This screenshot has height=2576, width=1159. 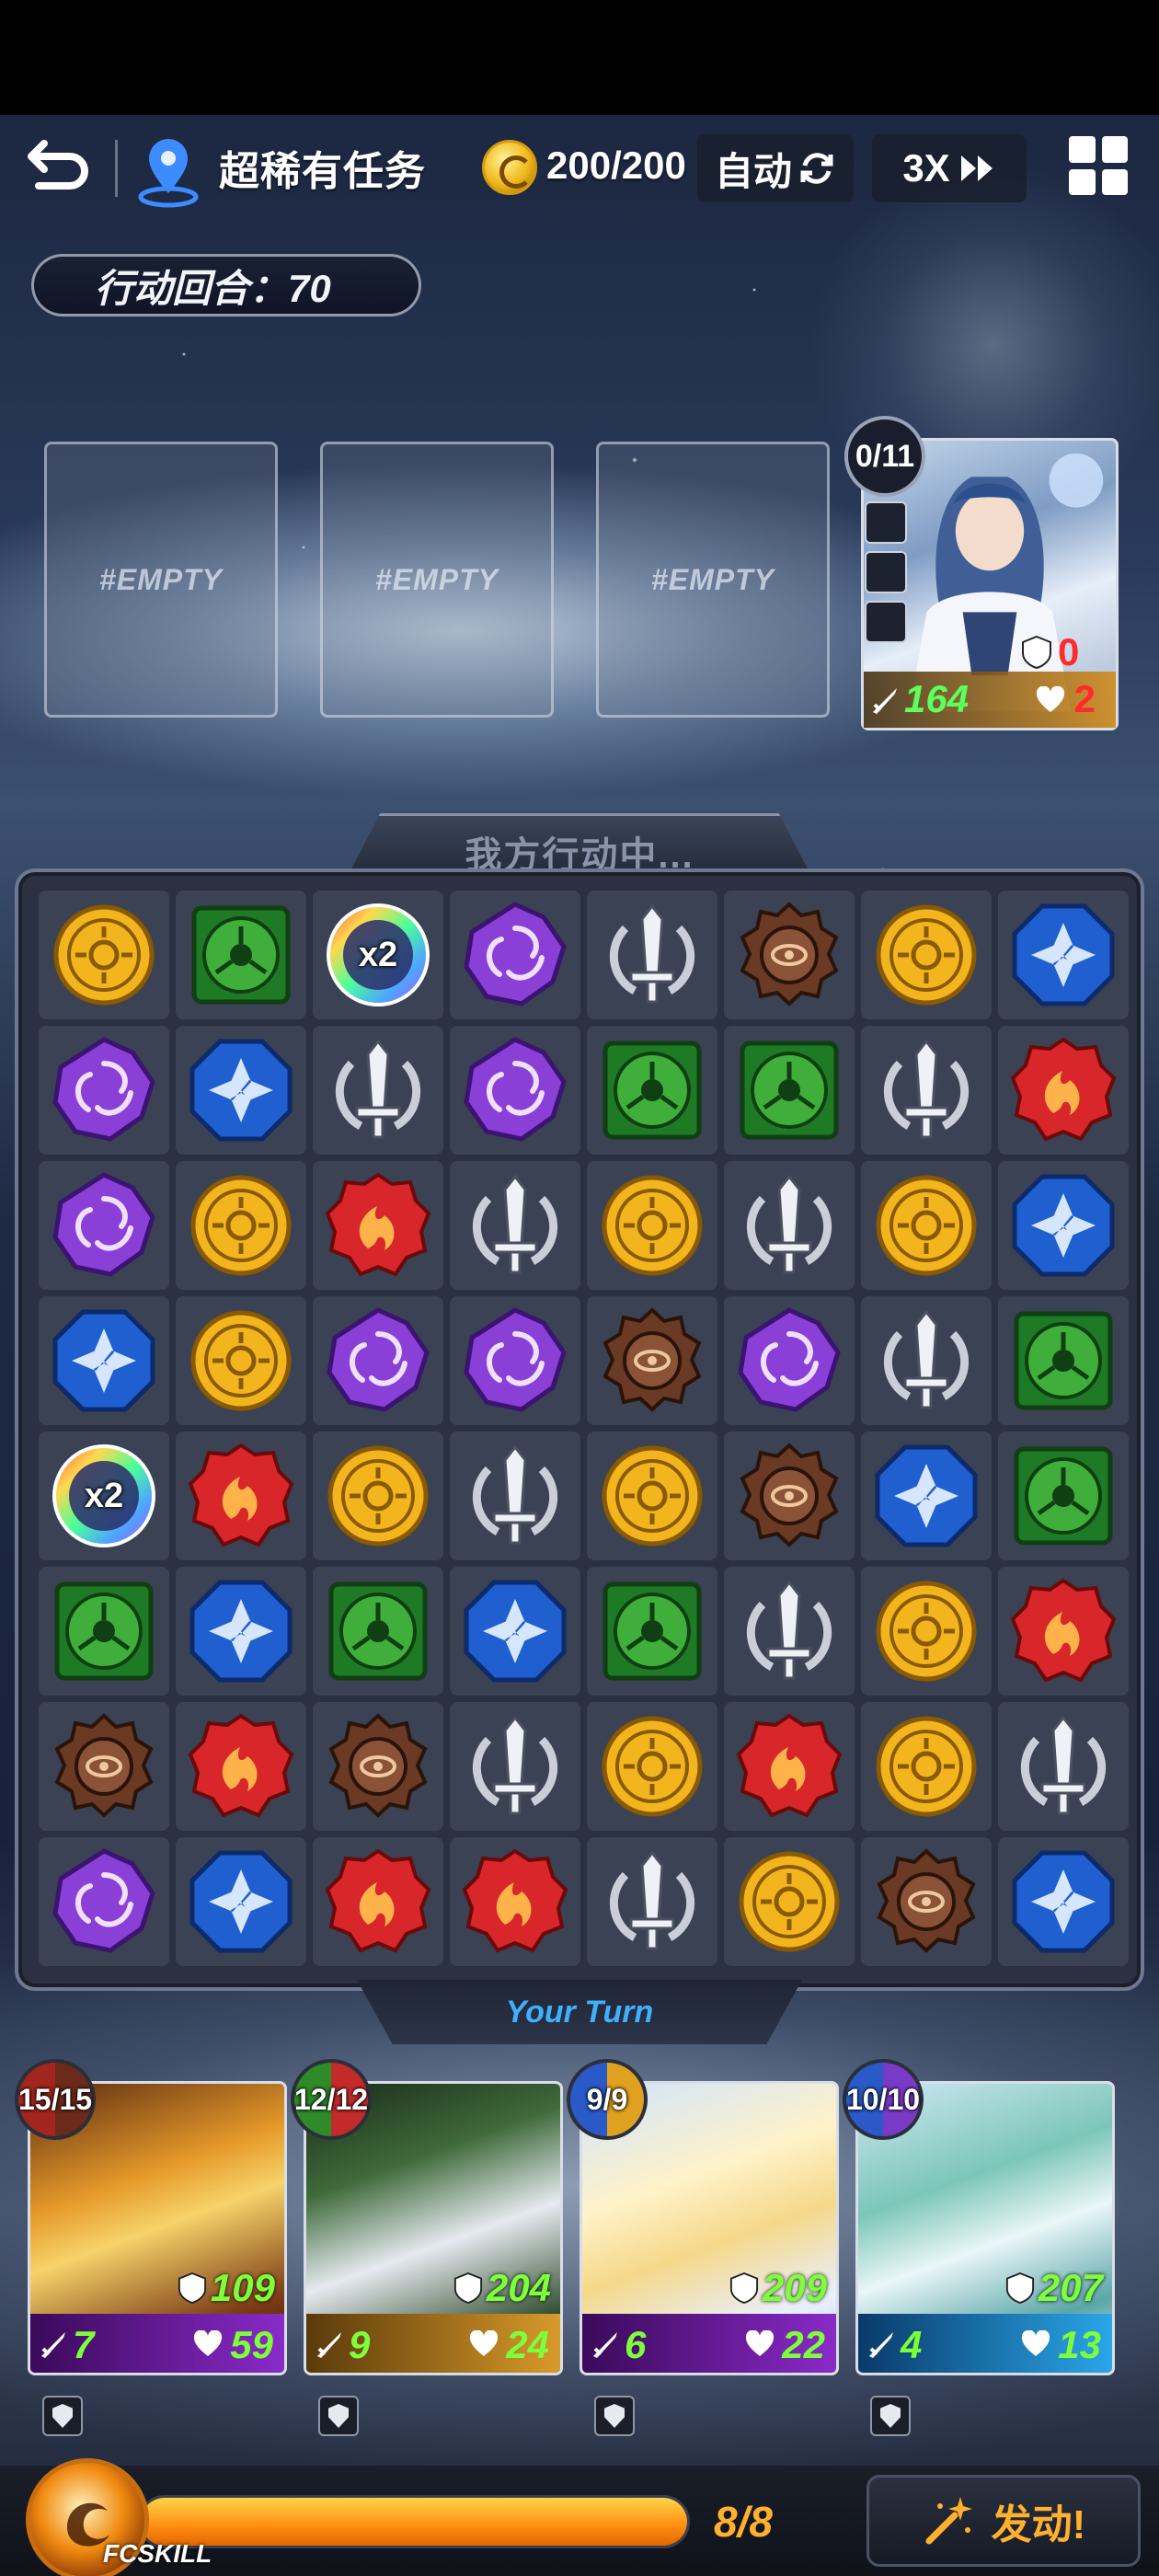 I want to click on top-bar: 超稀有任务 200/200 自动 3X, so click(x=579, y=170).